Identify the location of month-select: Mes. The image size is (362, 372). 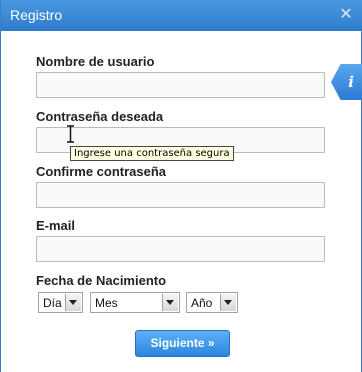
(135, 302).